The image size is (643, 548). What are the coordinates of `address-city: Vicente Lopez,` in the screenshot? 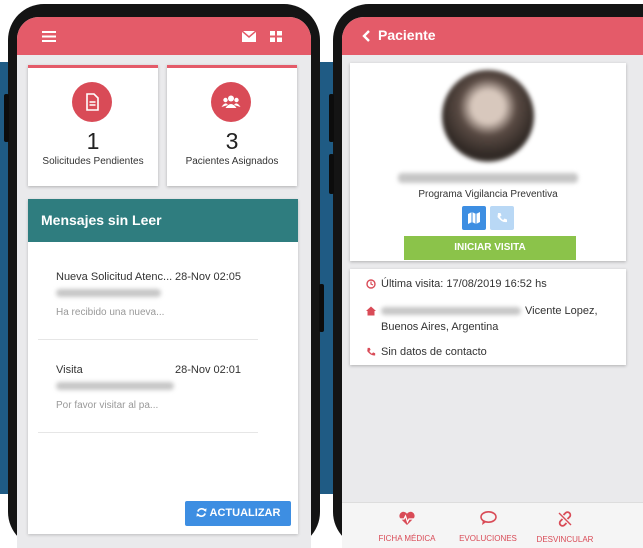 It's located at (561, 311).